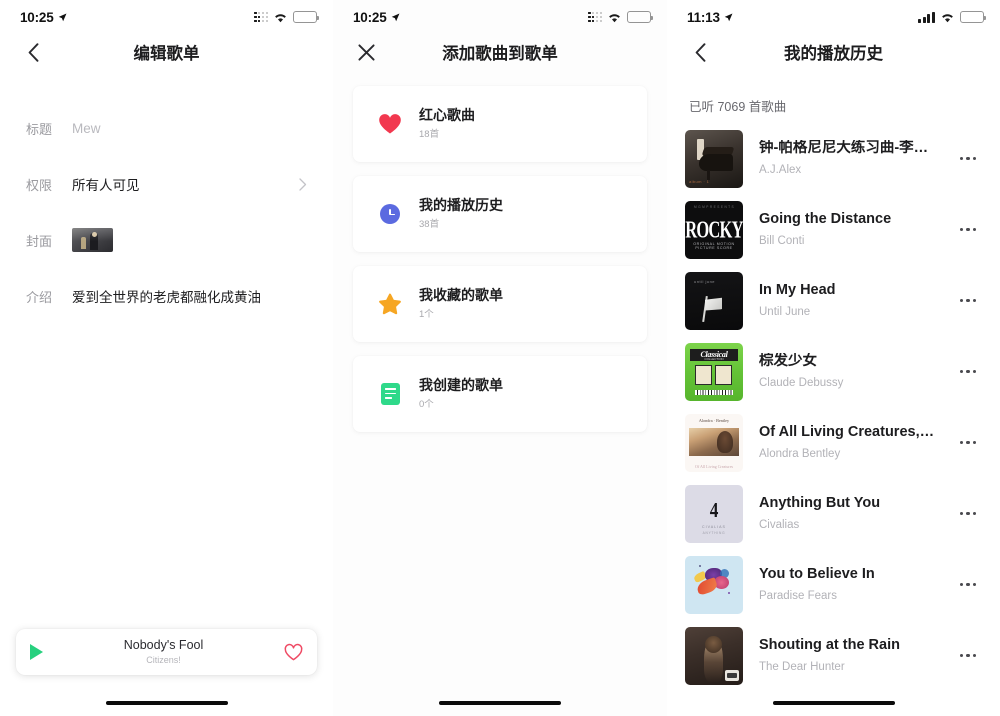 The height and width of the screenshot is (716, 1000). What do you see at coordinates (293, 652) in the screenshot?
I see `heart-outline-icon` at bounding box center [293, 652].